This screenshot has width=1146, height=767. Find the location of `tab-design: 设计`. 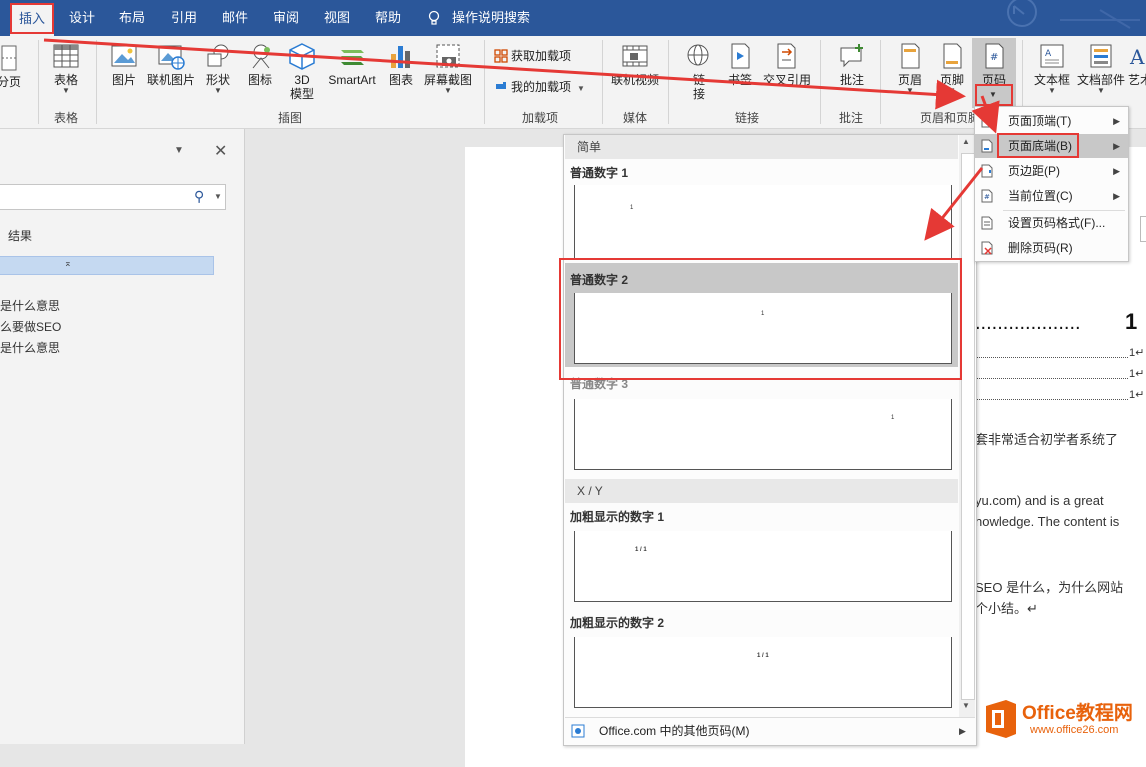

tab-design: 设计 is located at coordinates (82, 18).